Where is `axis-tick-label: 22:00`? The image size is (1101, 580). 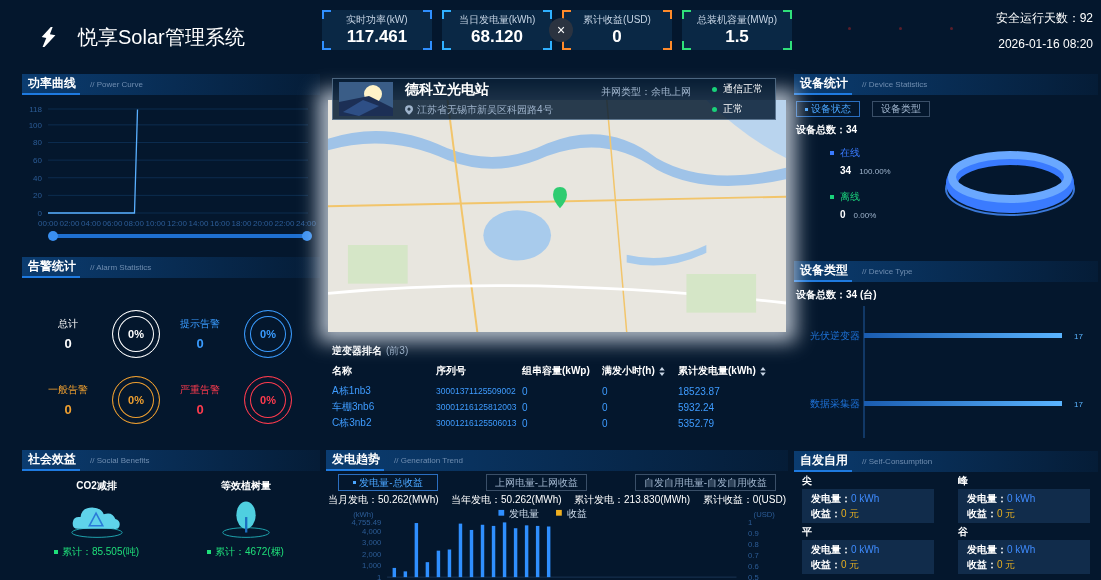 axis-tick-label: 22:00 is located at coordinates (284, 223).